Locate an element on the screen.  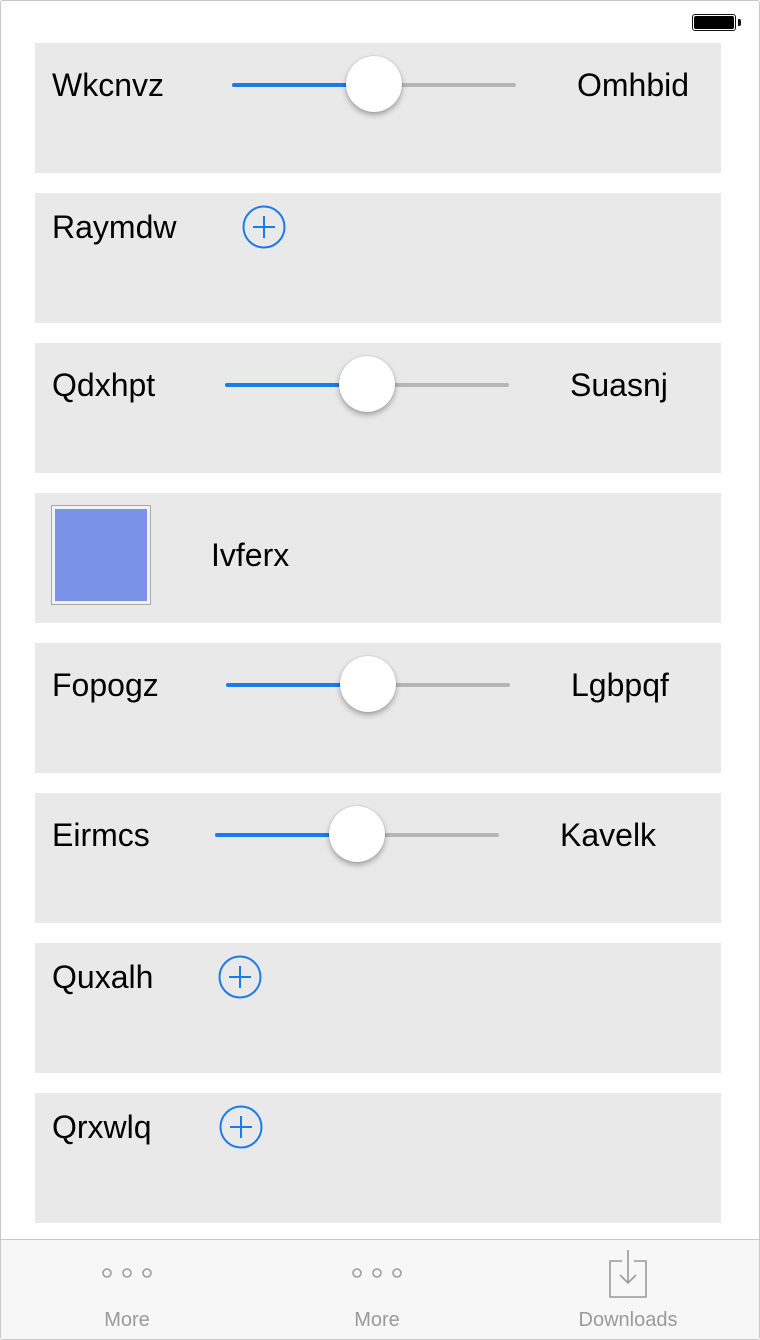
battery-icon is located at coordinates (714, 22).